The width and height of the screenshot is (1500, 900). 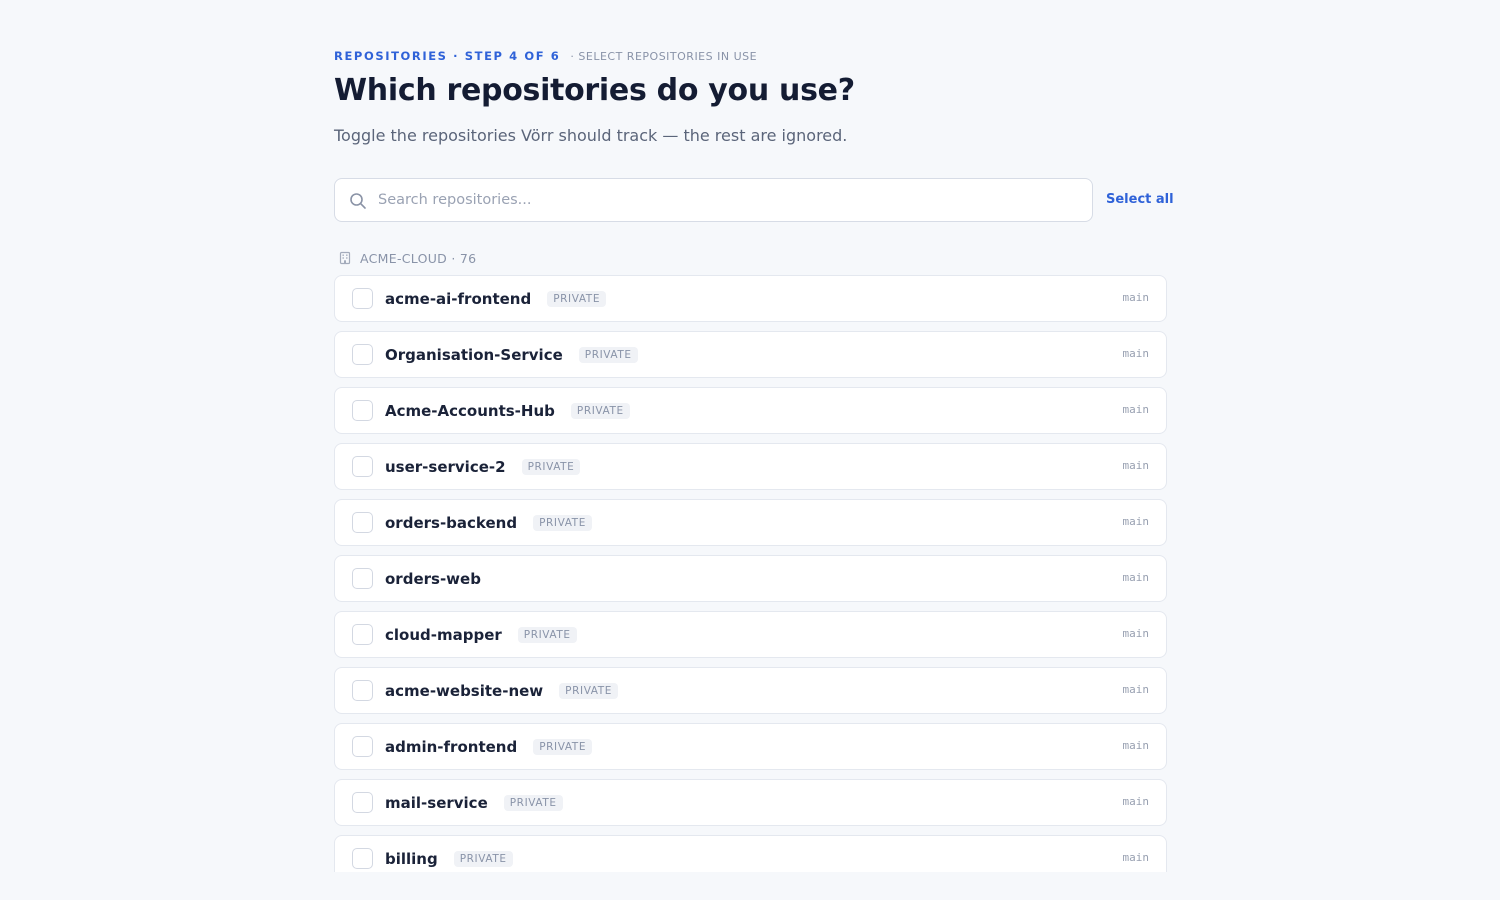 I want to click on repo-row: cloud-mapper PRIVATE main, so click(x=750, y=634).